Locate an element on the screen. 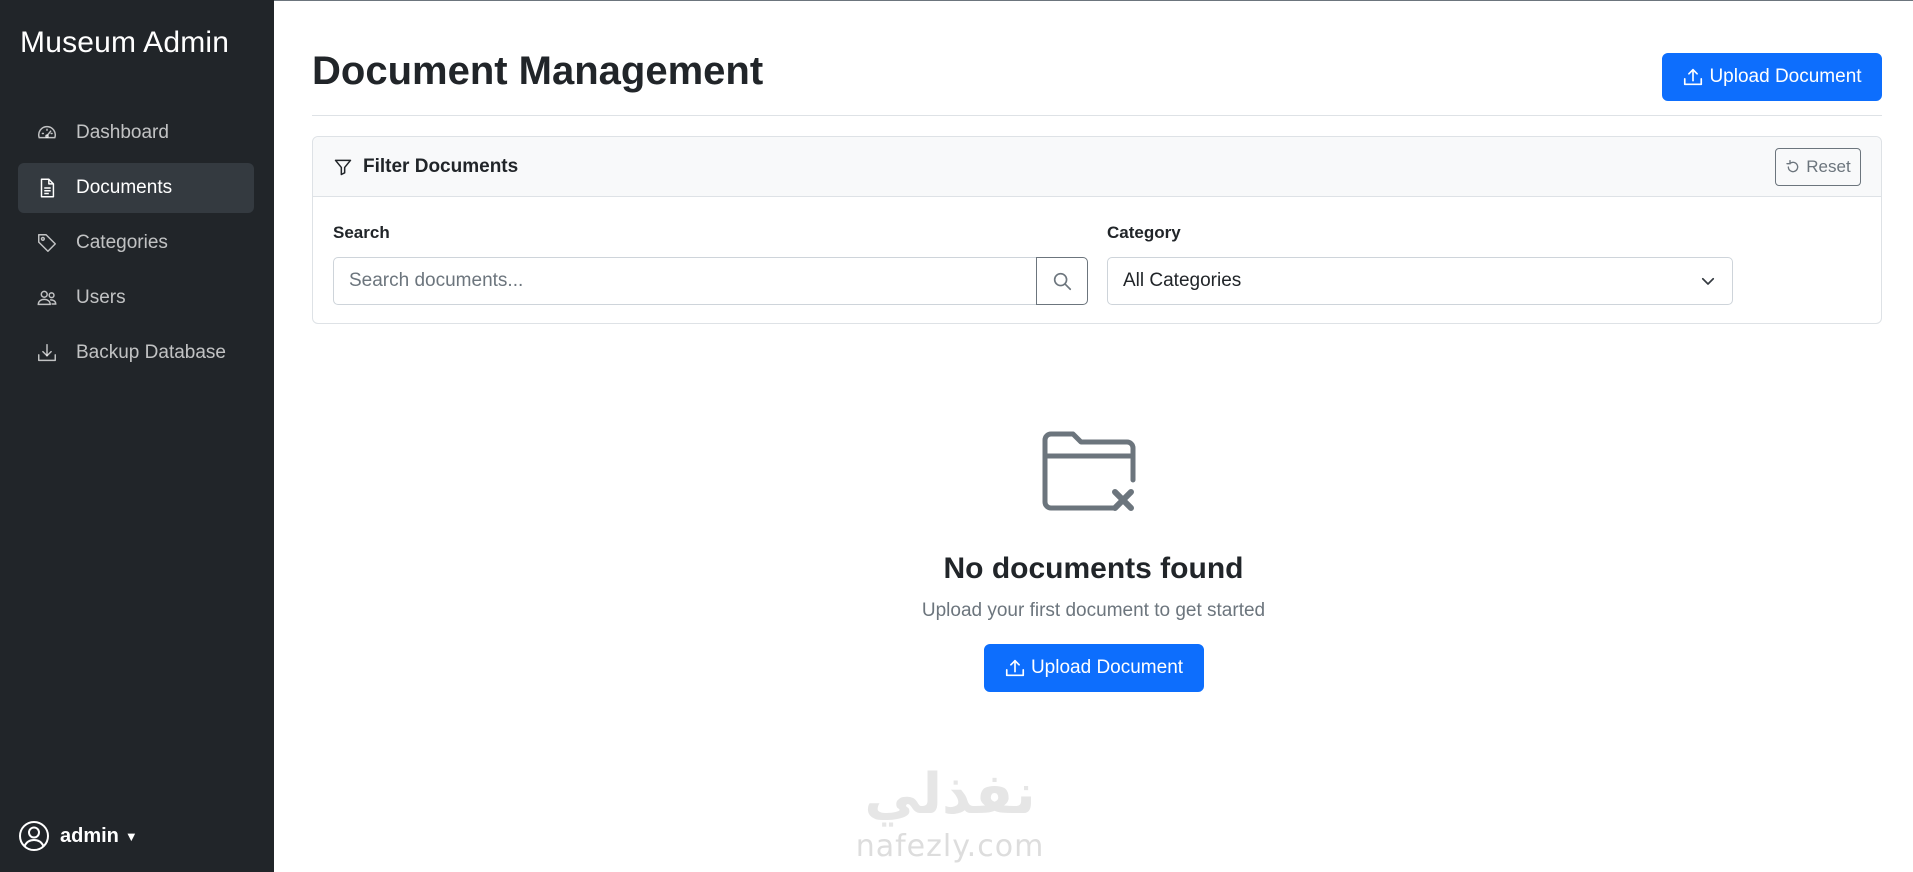  watermark: نفذلي nafezly.com is located at coordinates (950, 816).